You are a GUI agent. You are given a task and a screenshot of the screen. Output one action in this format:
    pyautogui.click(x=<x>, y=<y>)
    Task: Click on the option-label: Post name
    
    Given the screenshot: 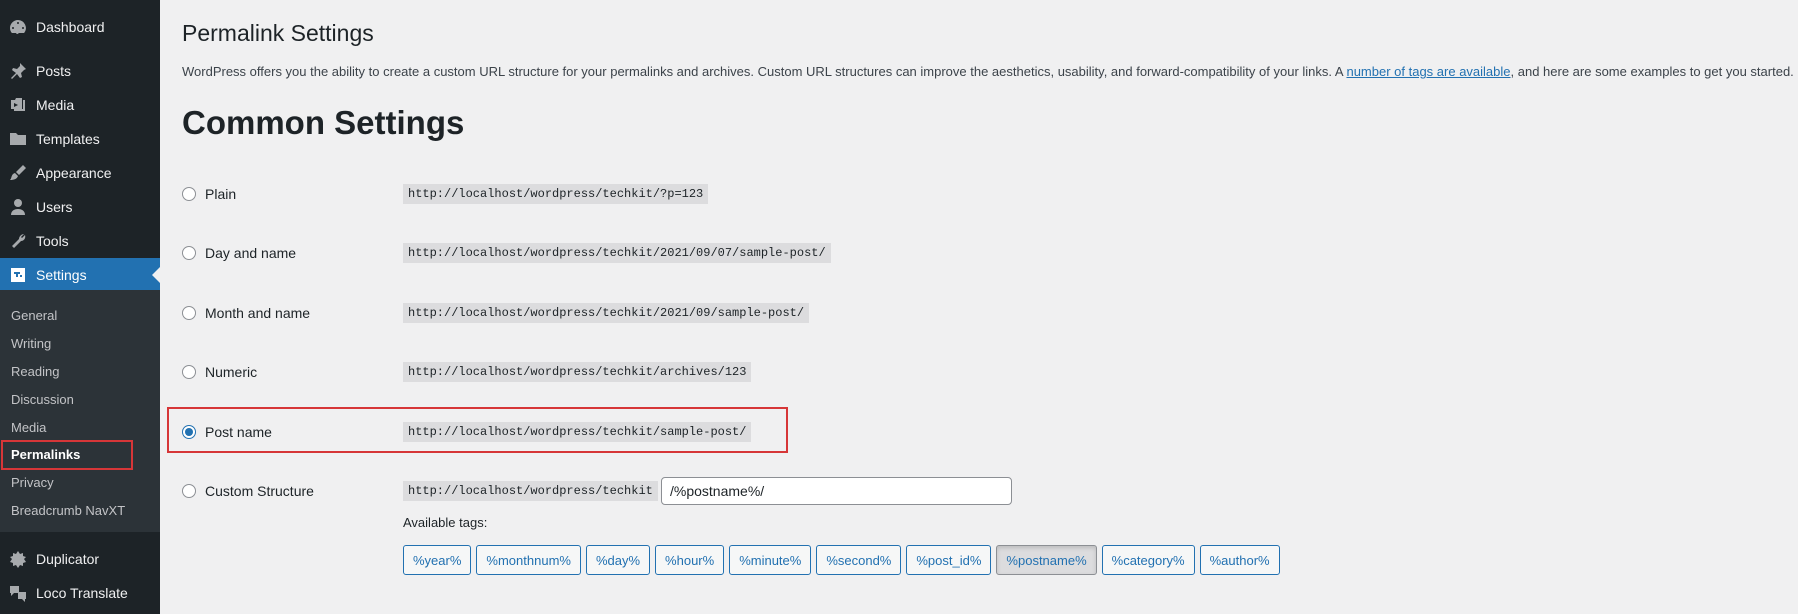 What is the action you would take?
    pyautogui.click(x=238, y=432)
    